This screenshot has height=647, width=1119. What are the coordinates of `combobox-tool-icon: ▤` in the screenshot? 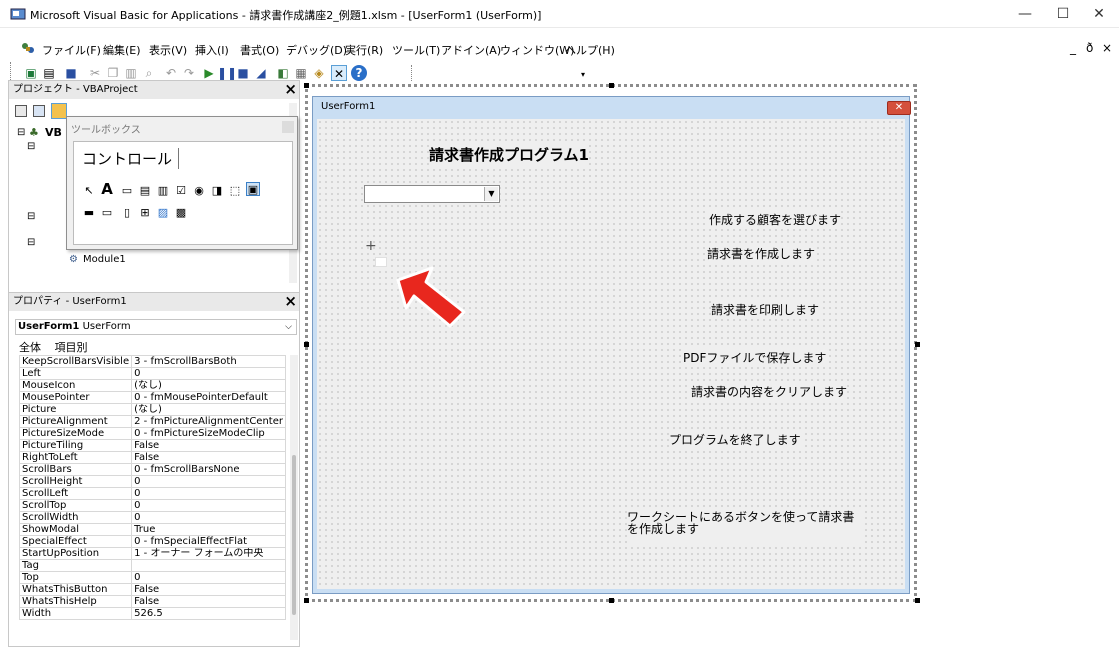 It's located at (145, 191).